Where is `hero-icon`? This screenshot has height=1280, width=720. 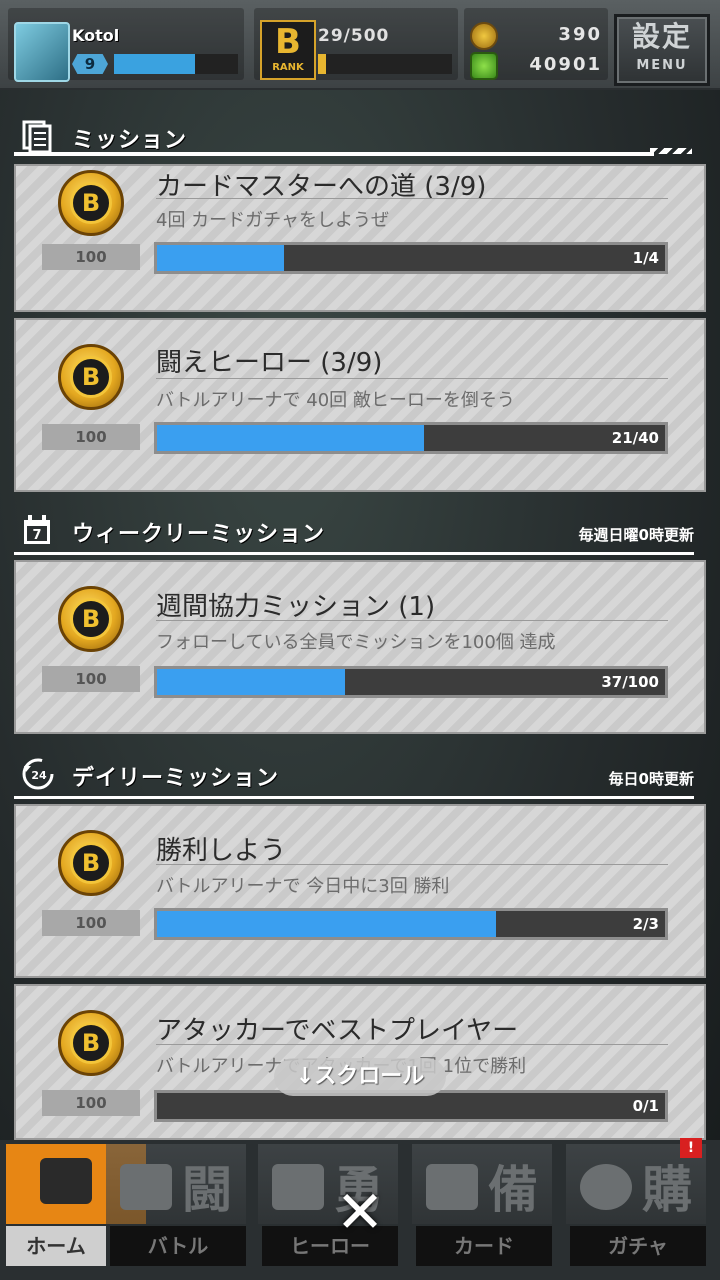 hero-icon is located at coordinates (298, 1187).